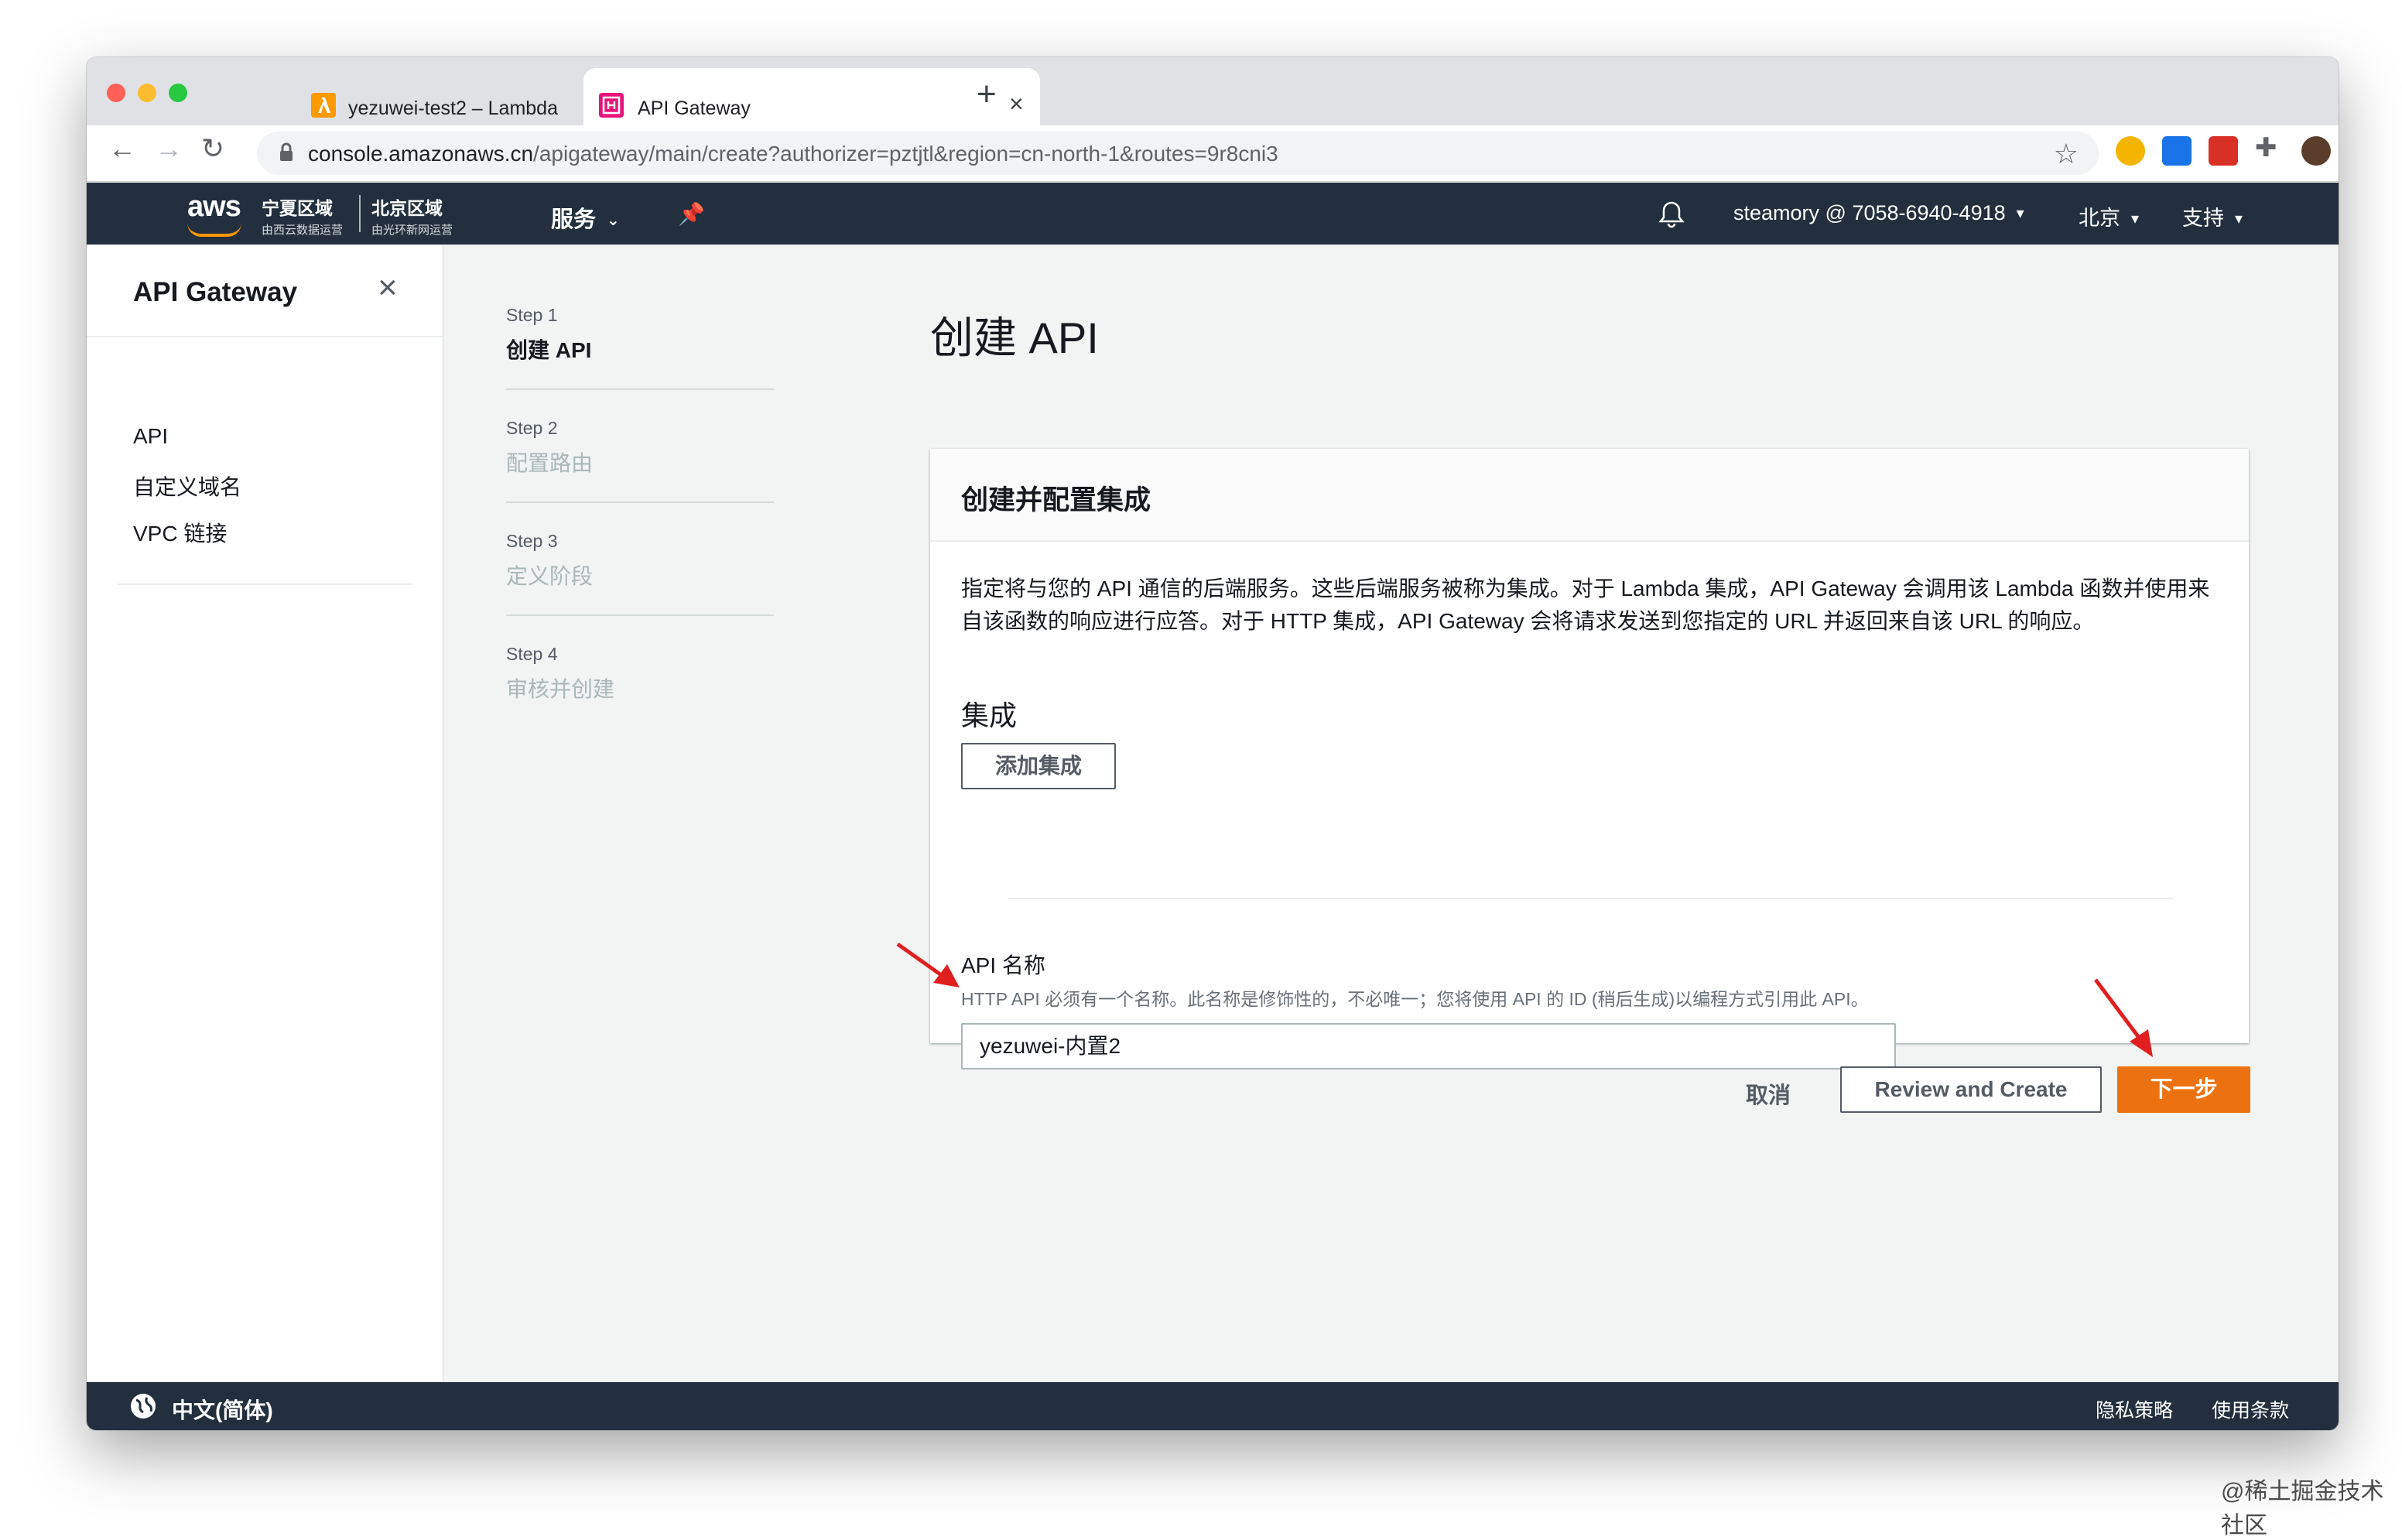 The height and width of the screenshot is (1540, 2402). What do you see at coordinates (928, 964) in the screenshot?
I see `arrow-to-api-name-icon` at bounding box center [928, 964].